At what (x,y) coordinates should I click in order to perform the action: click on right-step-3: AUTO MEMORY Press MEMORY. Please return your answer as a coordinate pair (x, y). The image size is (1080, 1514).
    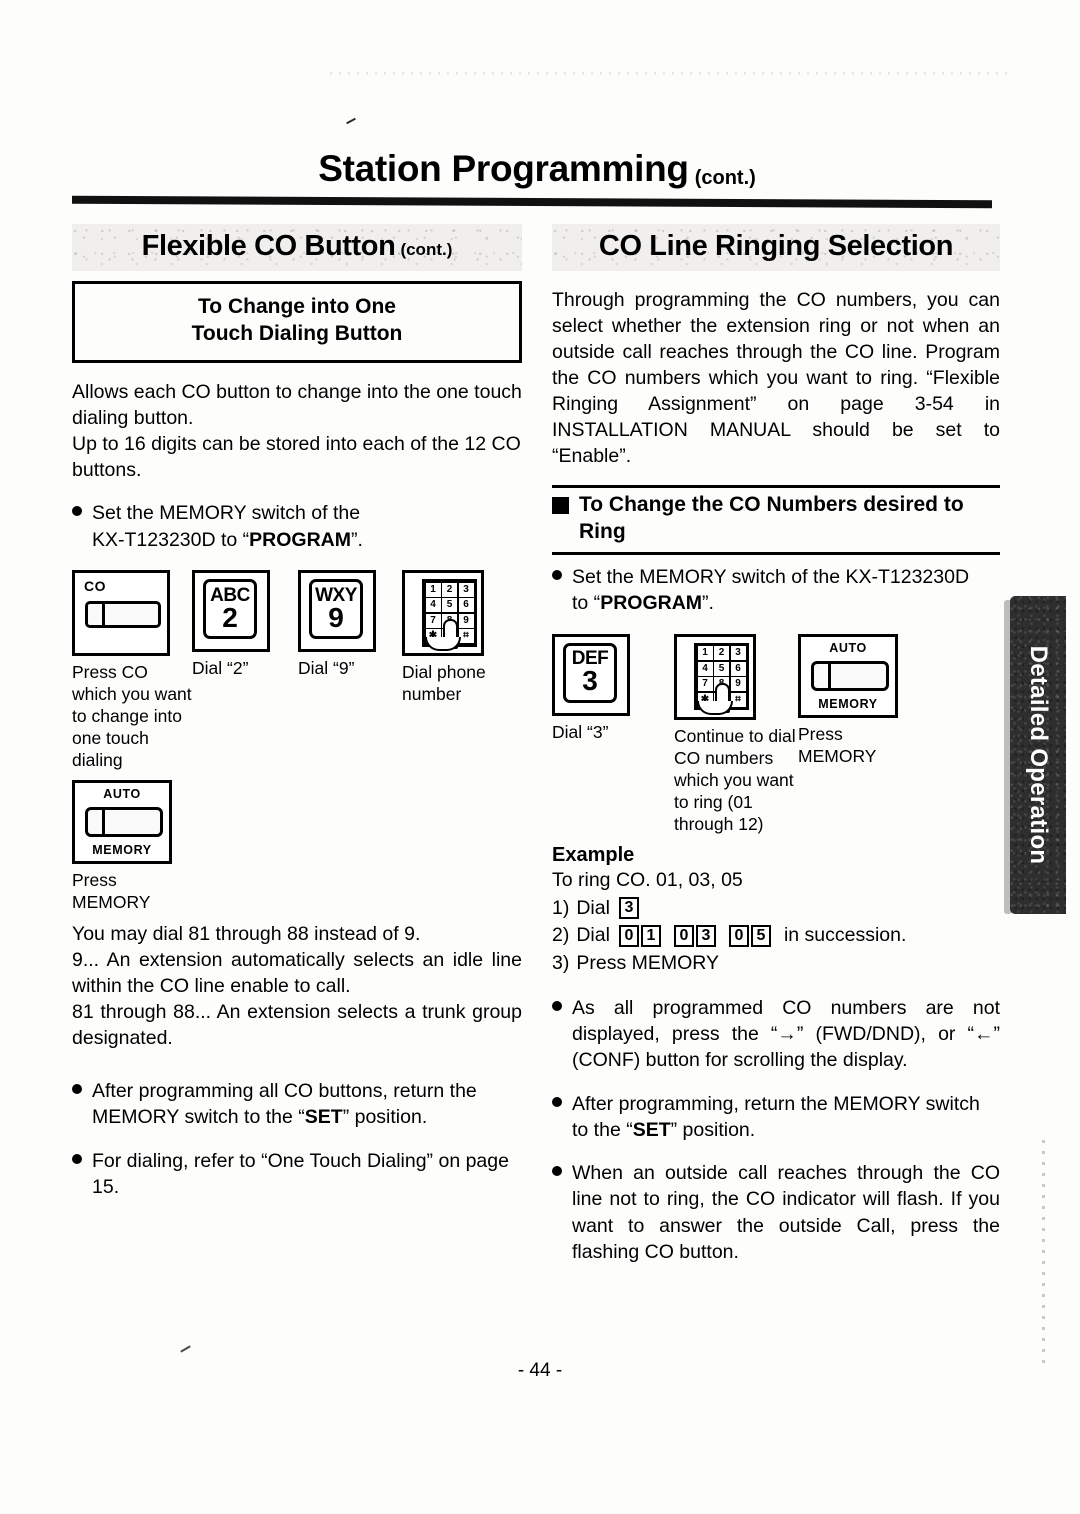
    Looking at the image, I should click on (858, 700).